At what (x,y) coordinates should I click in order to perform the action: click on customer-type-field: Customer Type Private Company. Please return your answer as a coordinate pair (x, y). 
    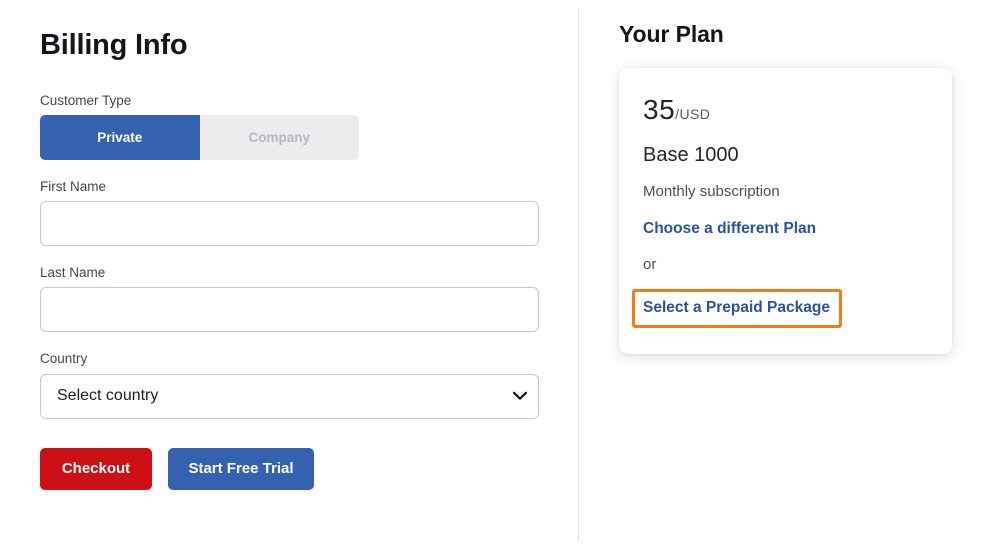
    Looking at the image, I should click on (309, 126).